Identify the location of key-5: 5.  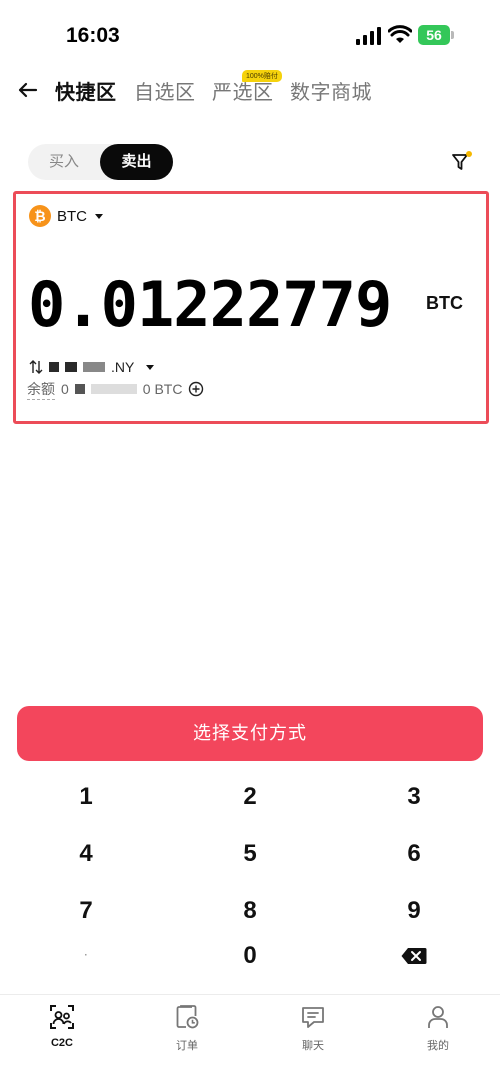
(250, 854).